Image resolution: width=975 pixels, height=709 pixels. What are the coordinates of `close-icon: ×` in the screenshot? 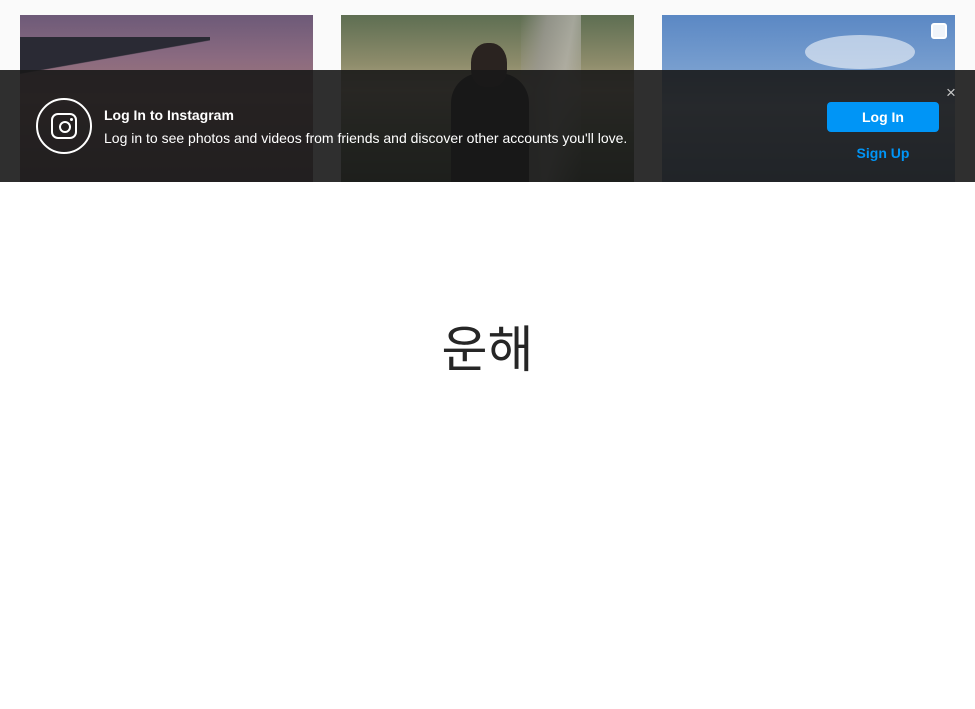 It's located at (951, 92).